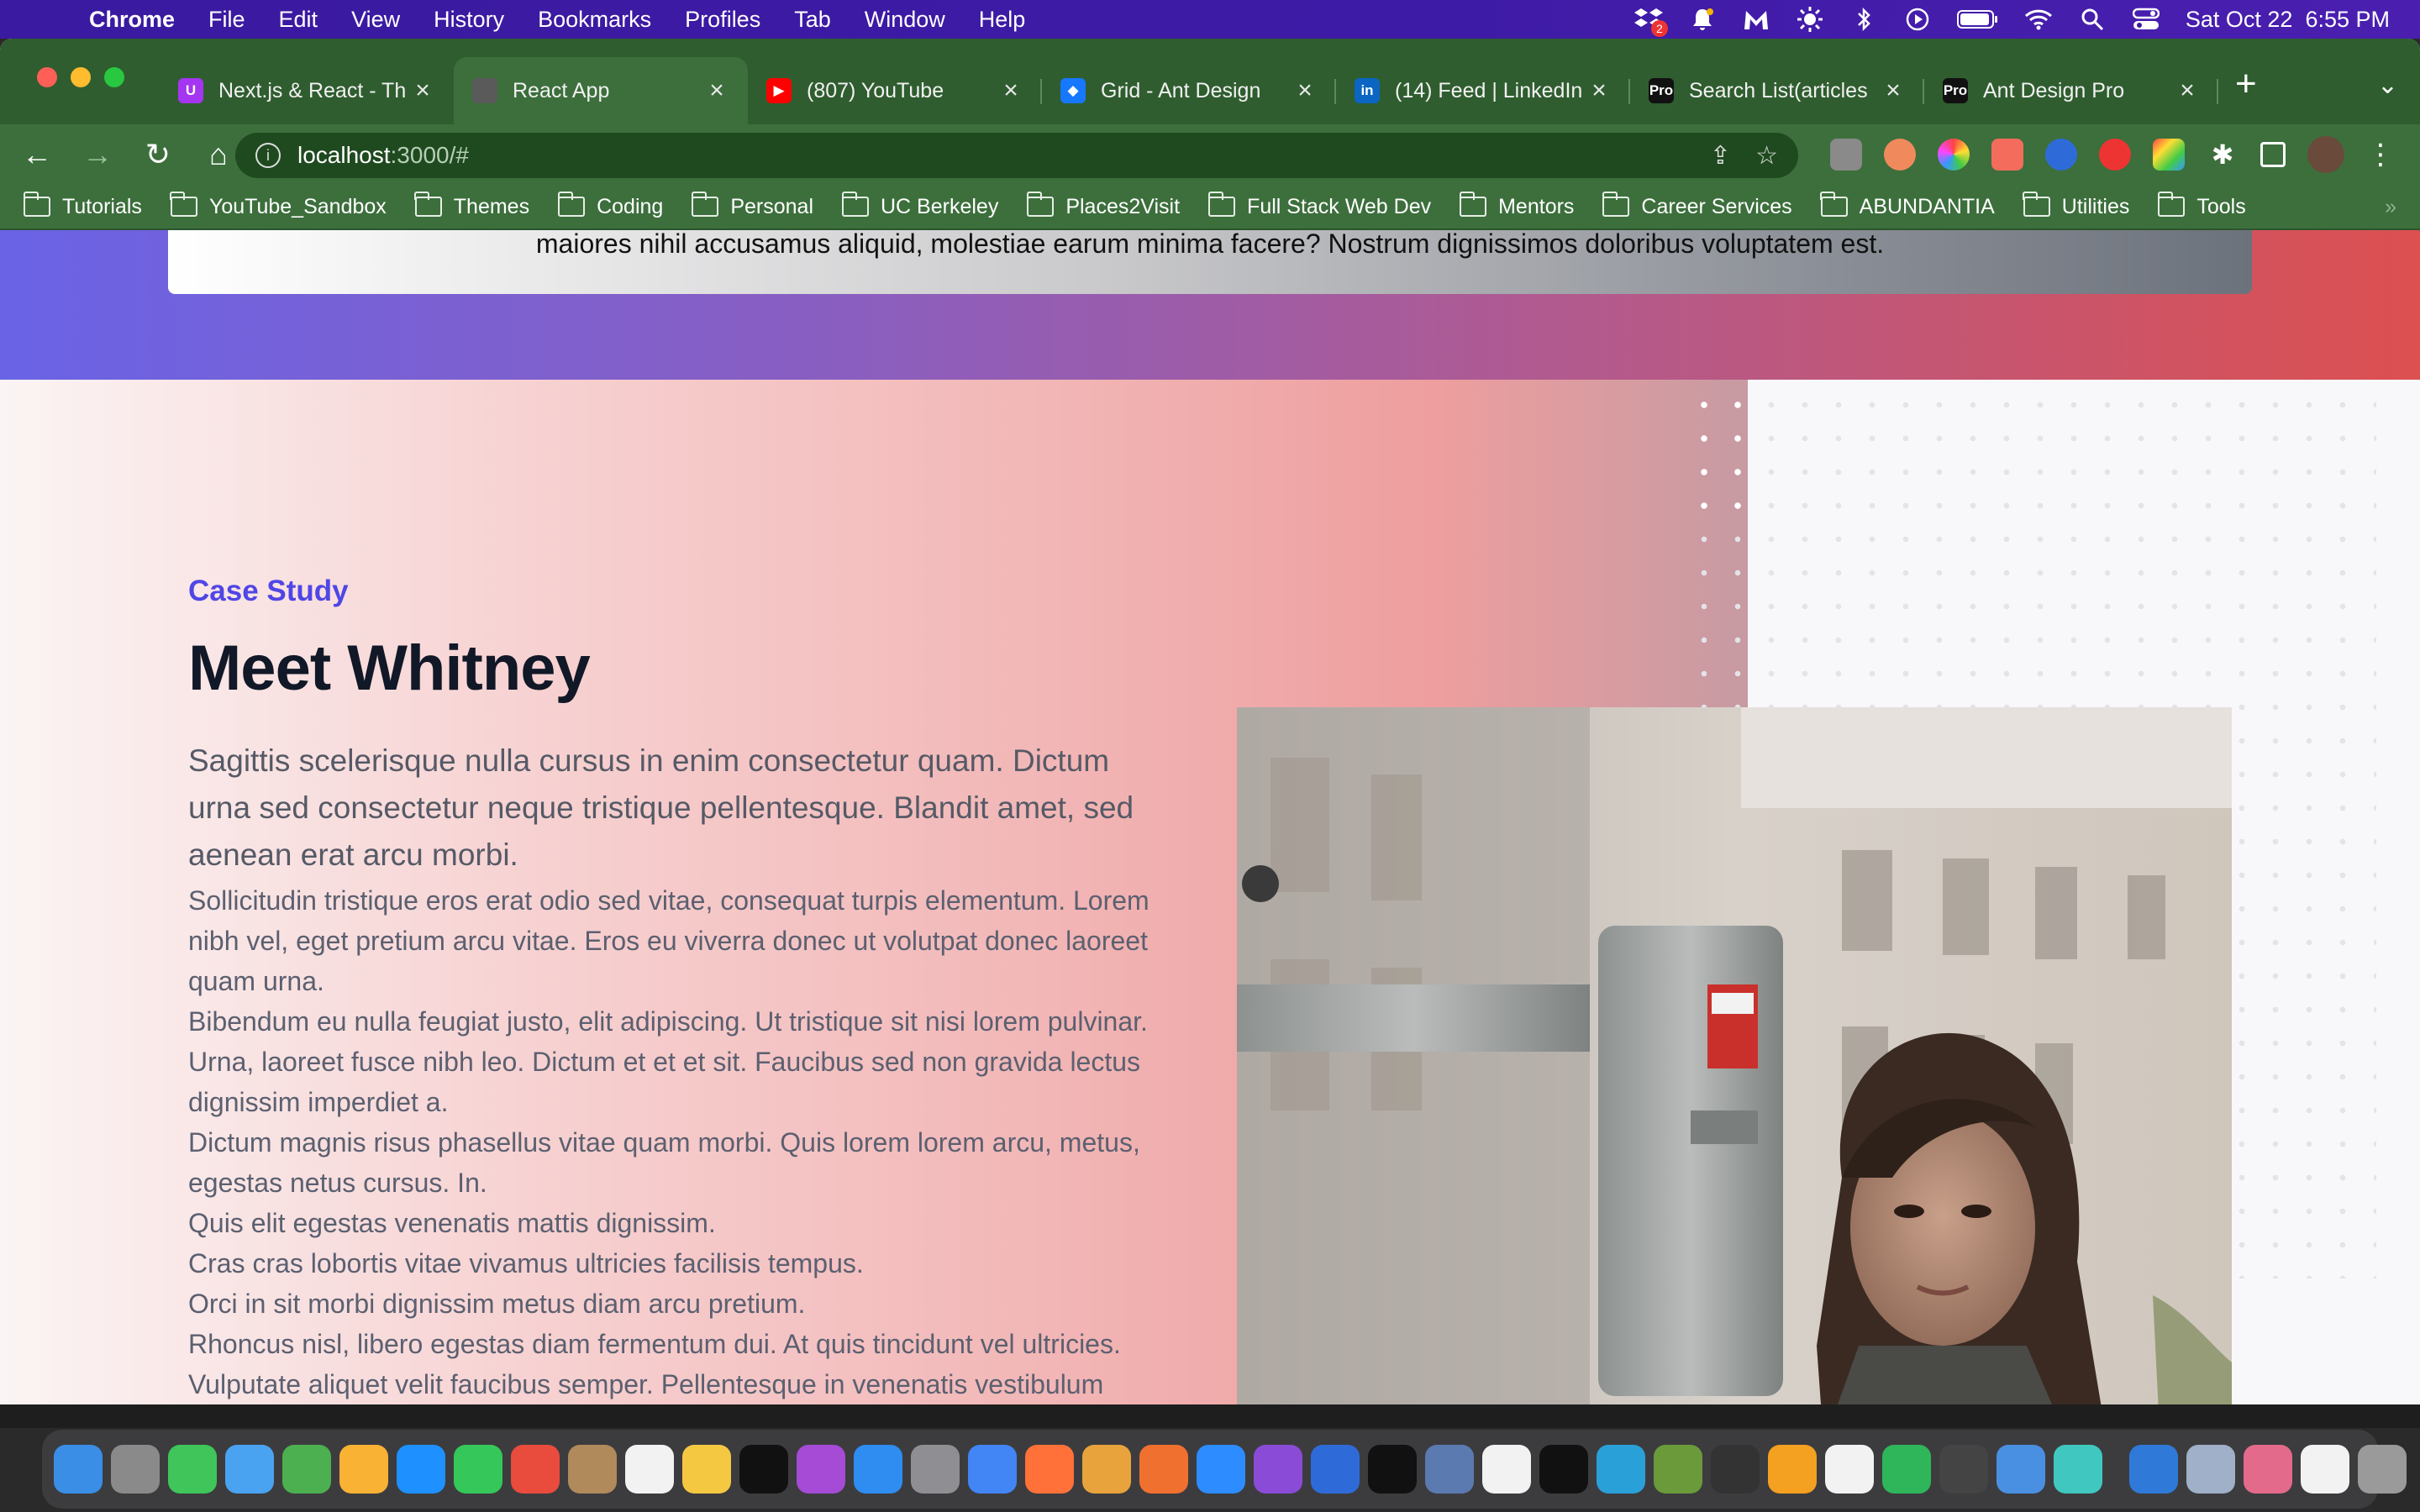  What do you see at coordinates (594, 20) in the screenshot?
I see `menu-bookmarks: Bookmarks` at bounding box center [594, 20].